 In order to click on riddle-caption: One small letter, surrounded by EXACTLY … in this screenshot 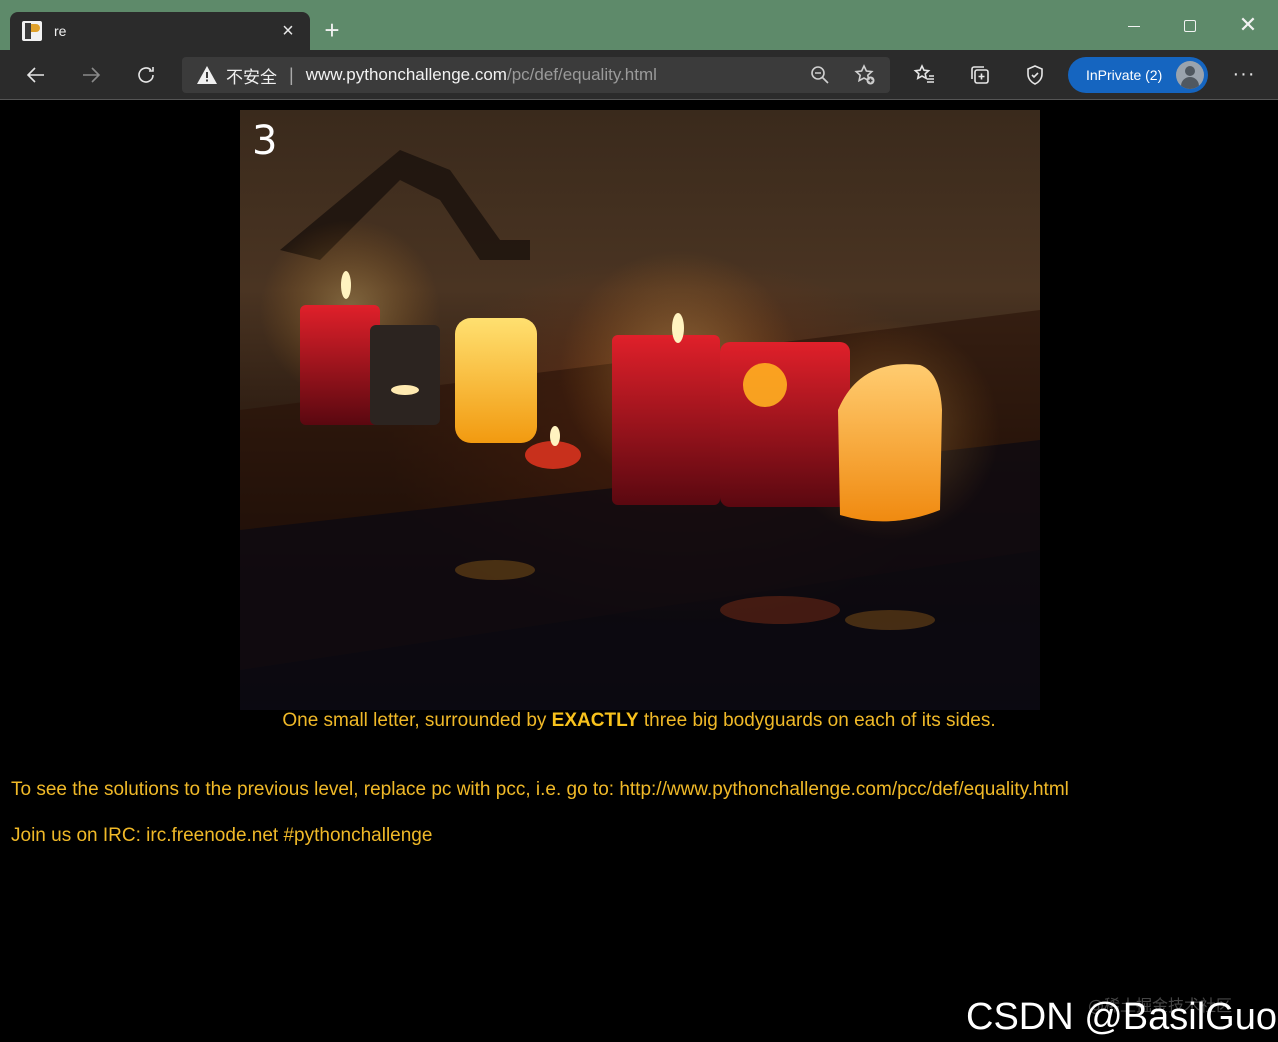, I will do `click(639, 721)`.